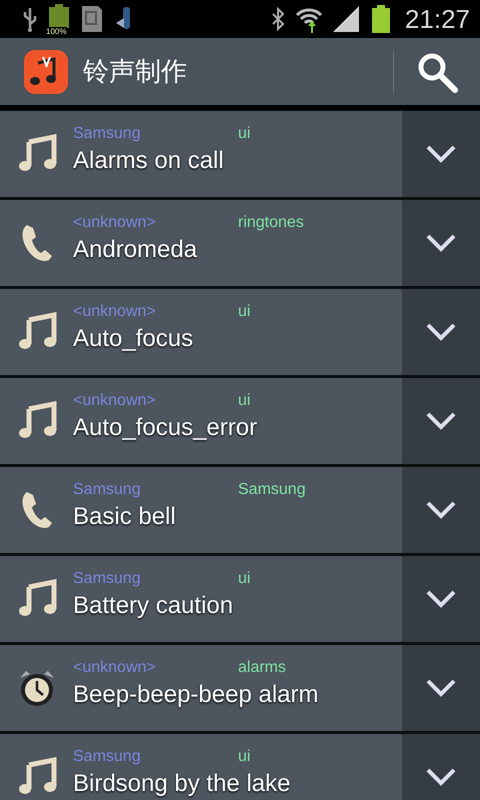 The width and height of the screenshot is (480, 800). Describe the element at coordinates (46, 71) in the screenshot. I see `app-logo-icon` at that location.